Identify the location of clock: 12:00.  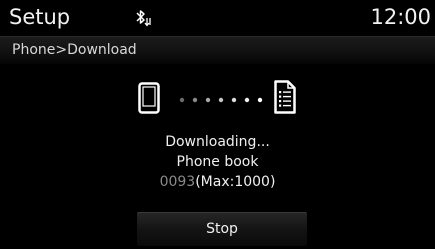
(400, 17).